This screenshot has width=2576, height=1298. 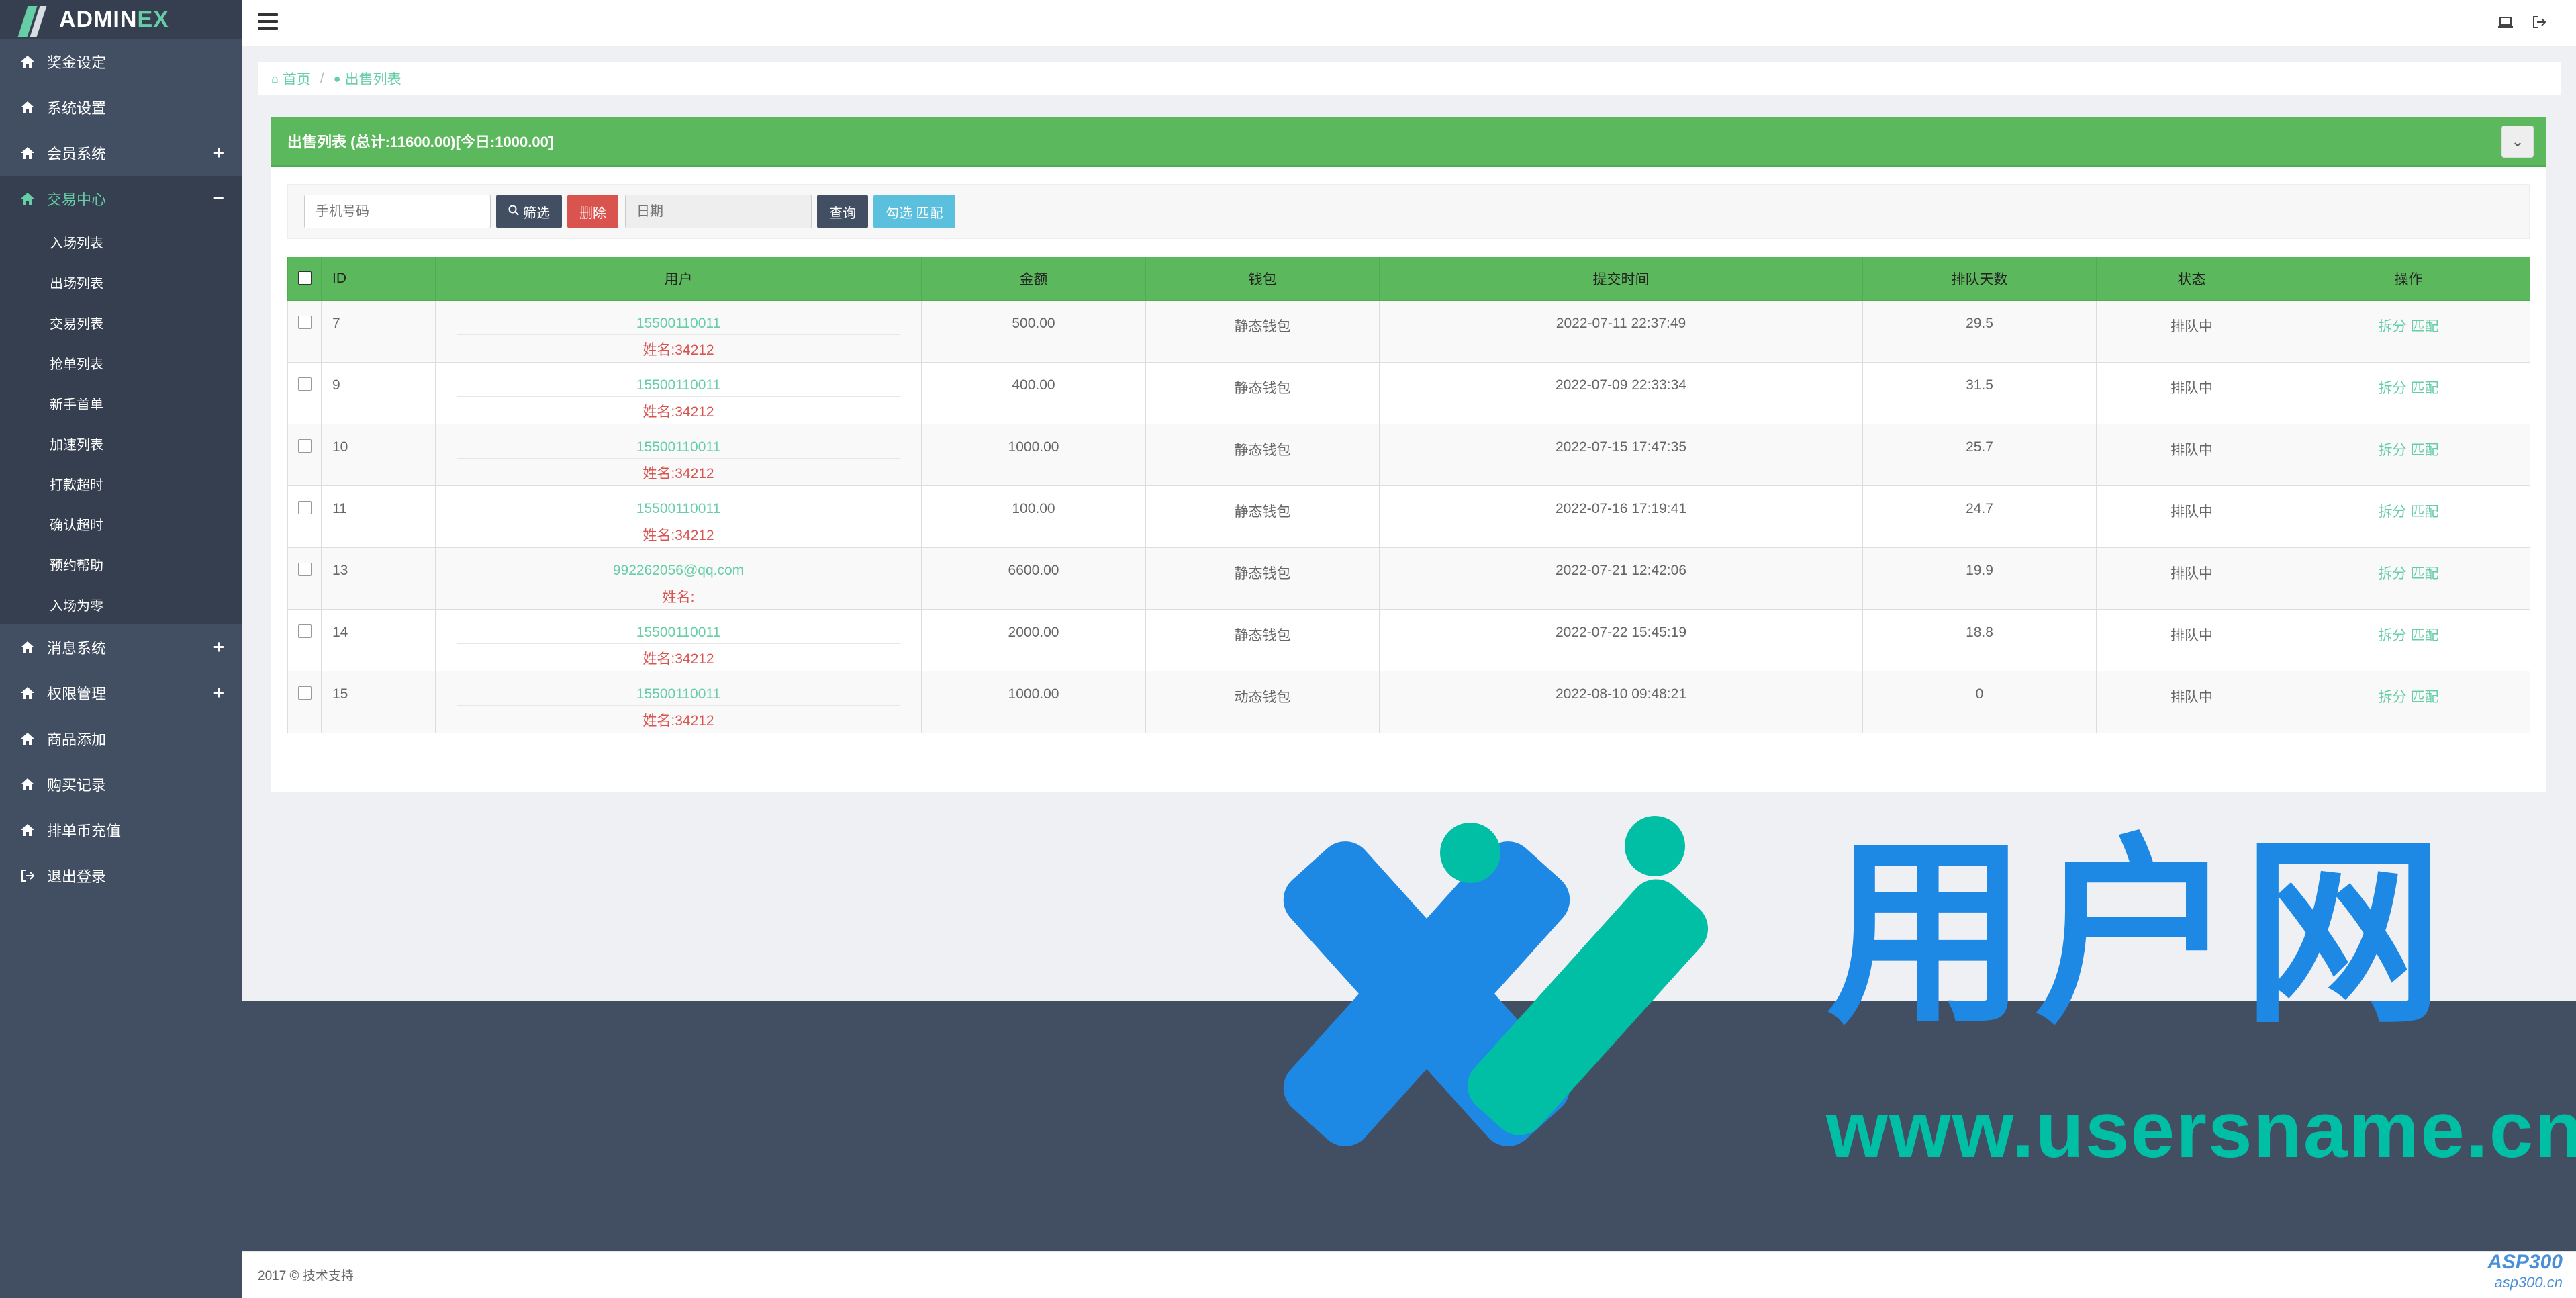 I want to click on collapse-toggle-icon: −, so click(x=218, y=198).